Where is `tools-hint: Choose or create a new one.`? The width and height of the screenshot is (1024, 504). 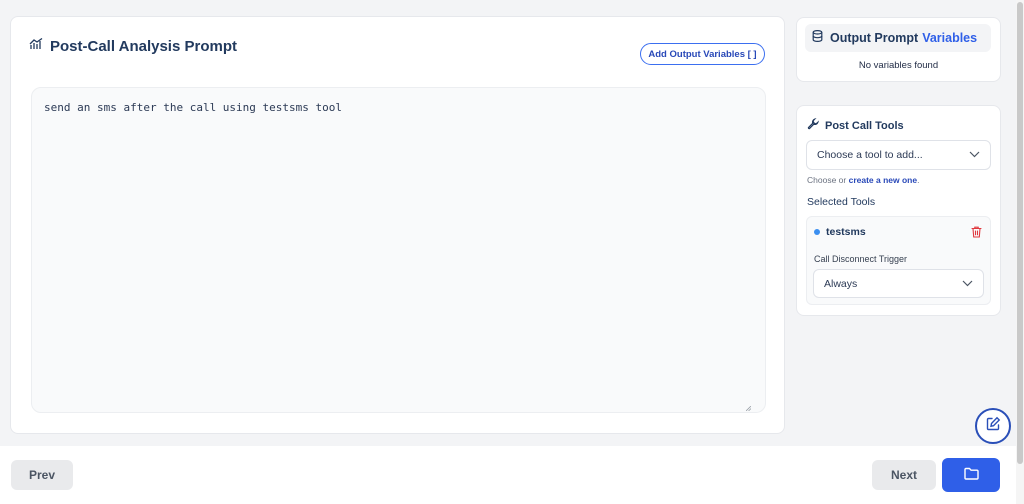
tools-hint: Choose or create a new one. is located at coordinates (863, 180).